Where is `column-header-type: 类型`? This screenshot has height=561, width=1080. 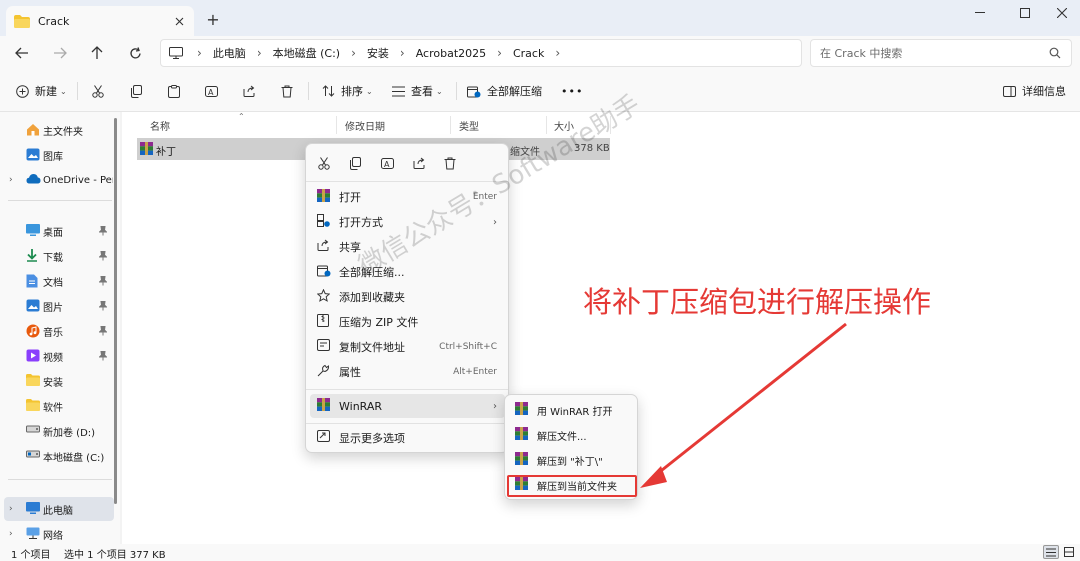
column-header-type: 类型 is located at coordinates (469, 125).